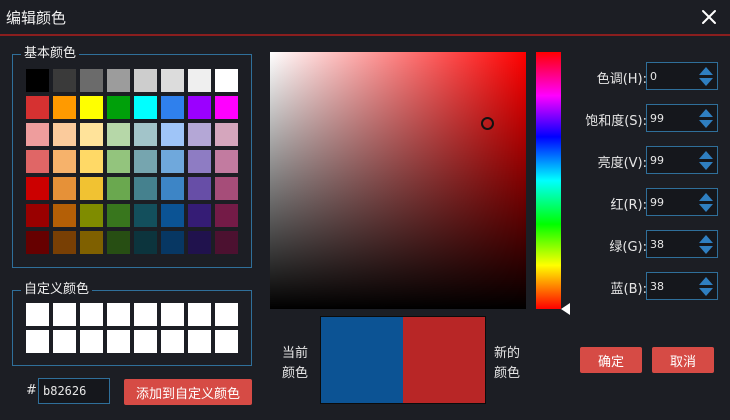  I want to click on green-spinbox, so click(682, 244).